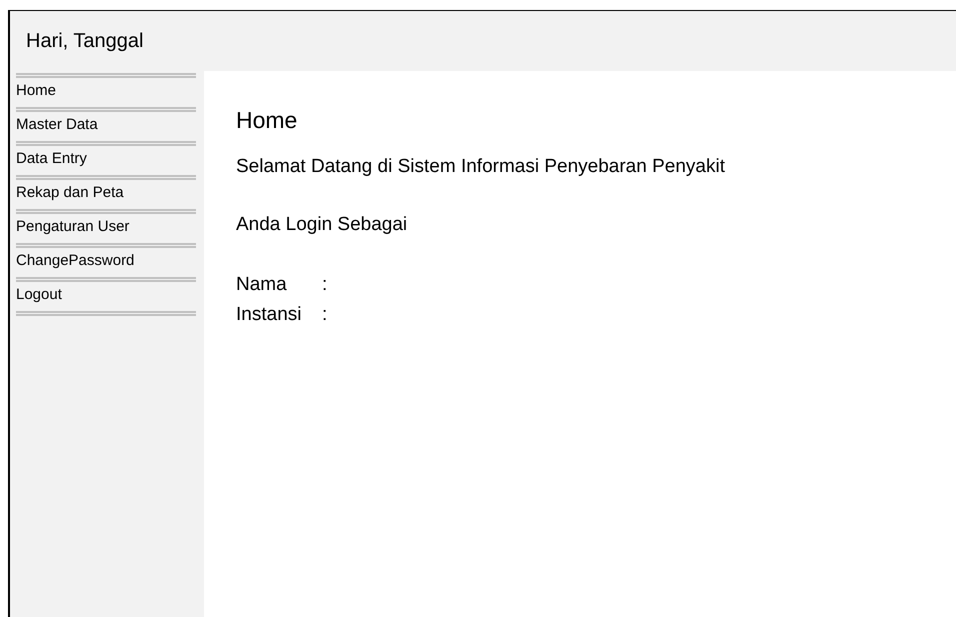  What do you see at coordinates (481, 167) in the screenshot?
I see `welcome-text: Selamat Datang di Sistem Informasi Penyebaran Penyakit` at bounding box center [481, 167].